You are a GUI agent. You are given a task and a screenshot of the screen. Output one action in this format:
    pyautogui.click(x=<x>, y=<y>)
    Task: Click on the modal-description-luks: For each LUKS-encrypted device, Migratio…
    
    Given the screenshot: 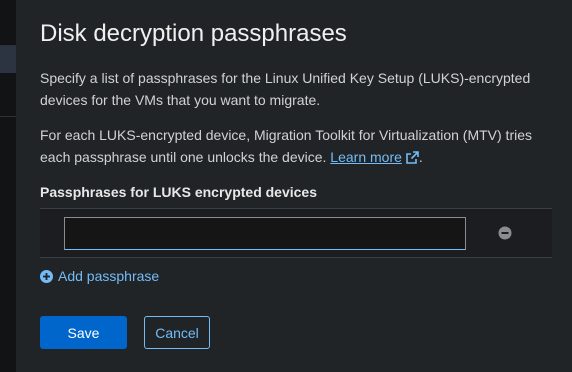 What is the action you would take?
    pyautogui.click(x=290, y=146)
    